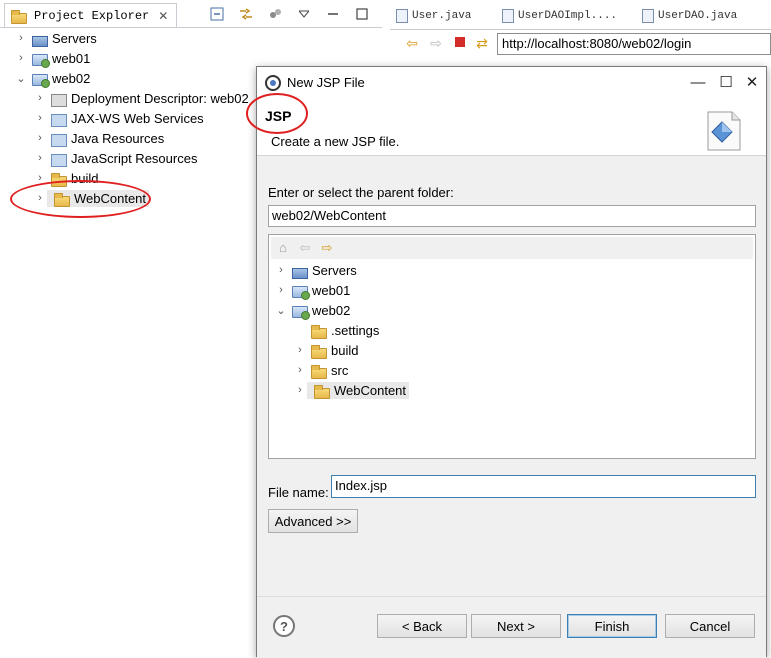 The height and width of the screenshot is (658, 771). I want to click on dialog-title-bar: New JSP File — ☐ ✕, so click(511, 82).